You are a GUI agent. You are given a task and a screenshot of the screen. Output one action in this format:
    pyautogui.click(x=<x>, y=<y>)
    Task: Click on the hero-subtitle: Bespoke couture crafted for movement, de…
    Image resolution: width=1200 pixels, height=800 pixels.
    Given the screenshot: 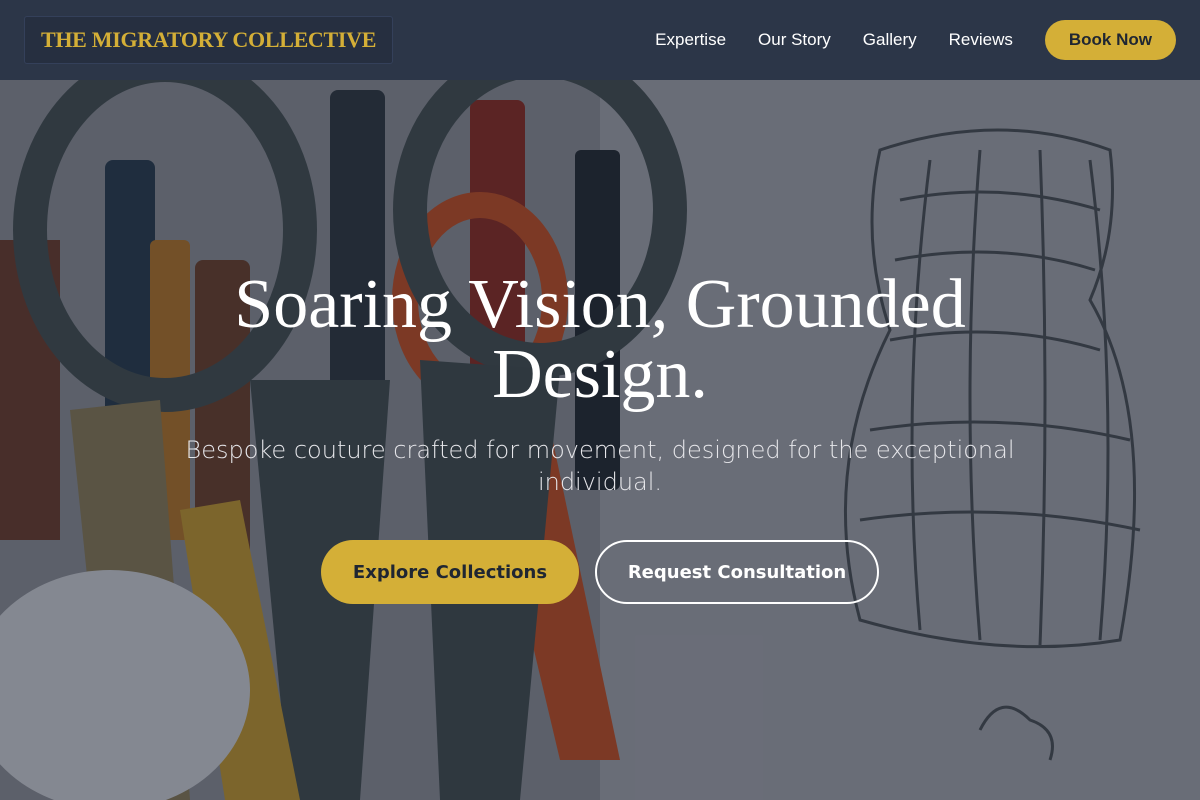 What is the action you would take?
    pyautogui.click(x=600, y=466)
    